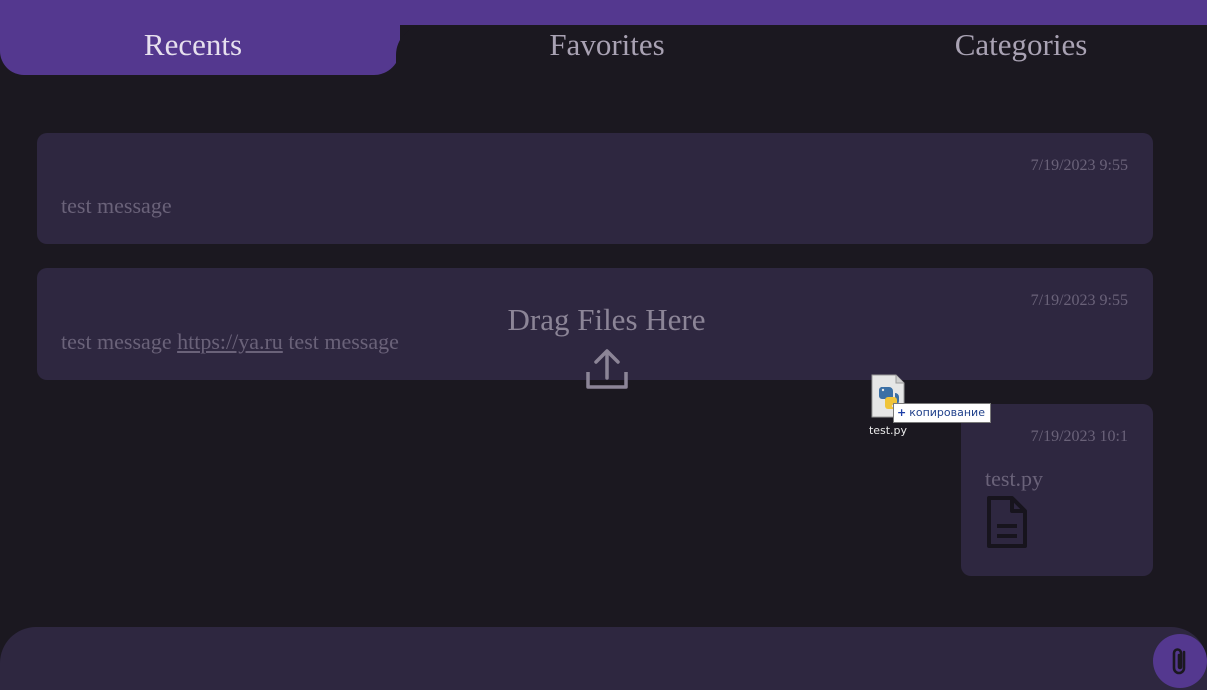 The width and height of the screenshot is (1207, 690). What do you see at coordinates (595, 188) in the screenshot?
I see `message-card: 7/19/2023 9:55 test message` at bounding box center [595, 188].